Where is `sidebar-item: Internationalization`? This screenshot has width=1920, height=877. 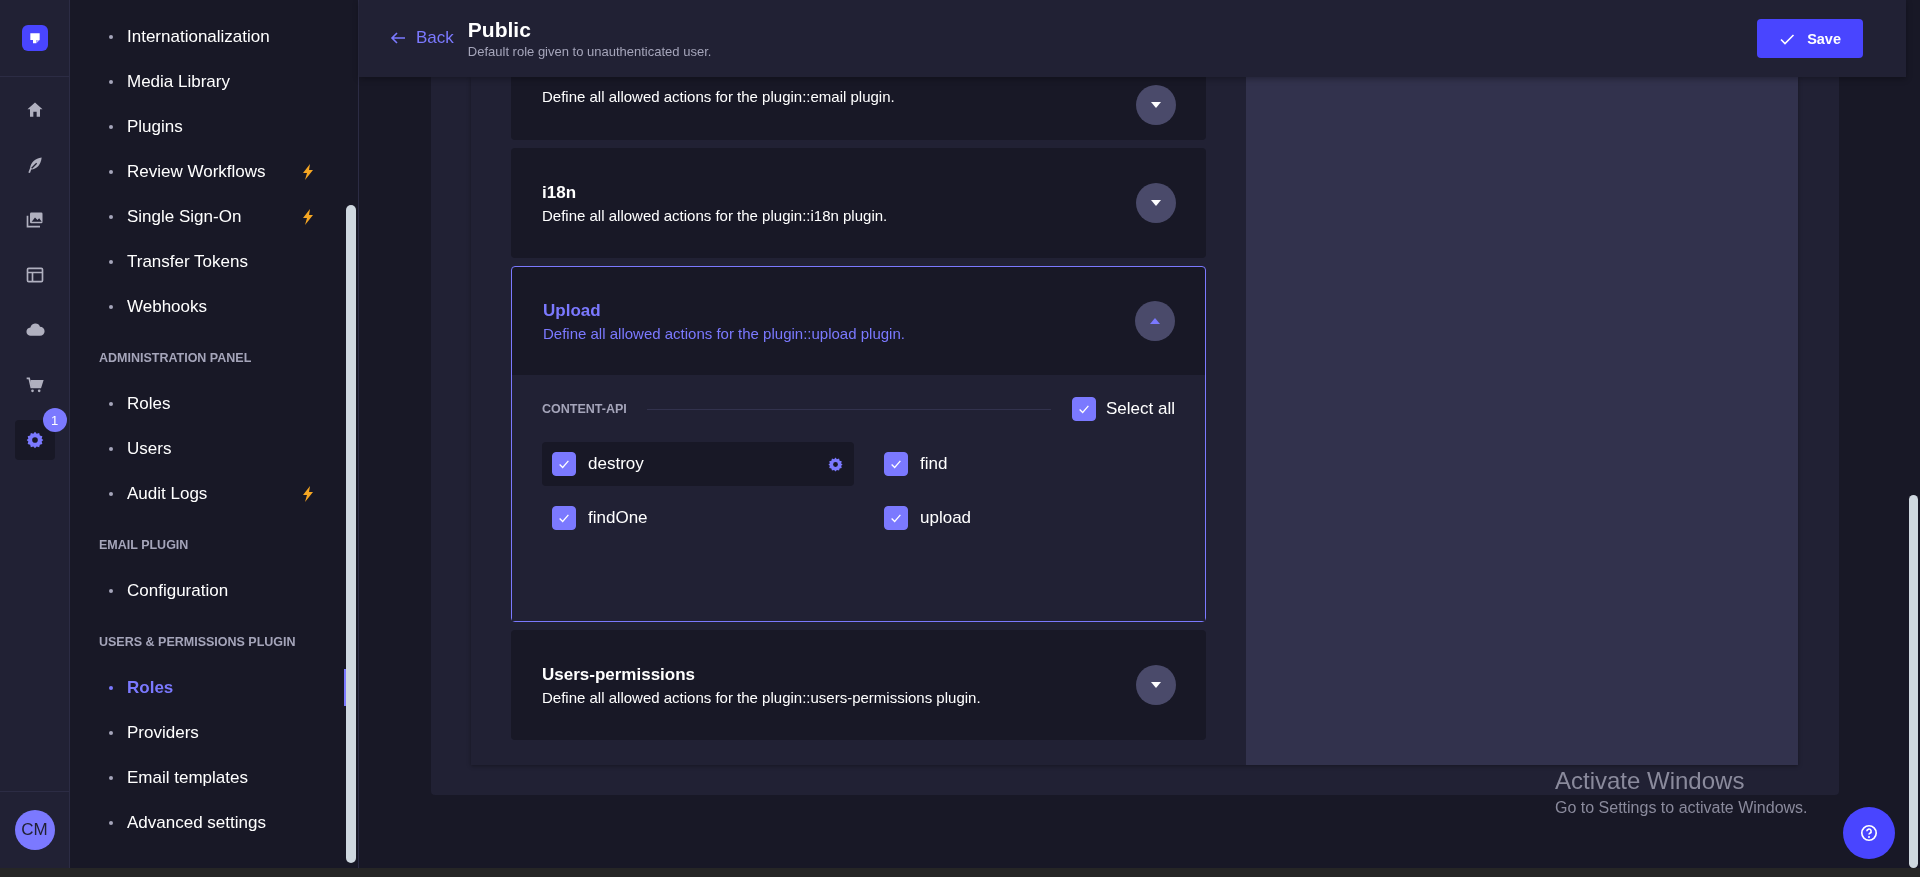 sidebar-item: Internationalization is located at coordinates (208, 36).